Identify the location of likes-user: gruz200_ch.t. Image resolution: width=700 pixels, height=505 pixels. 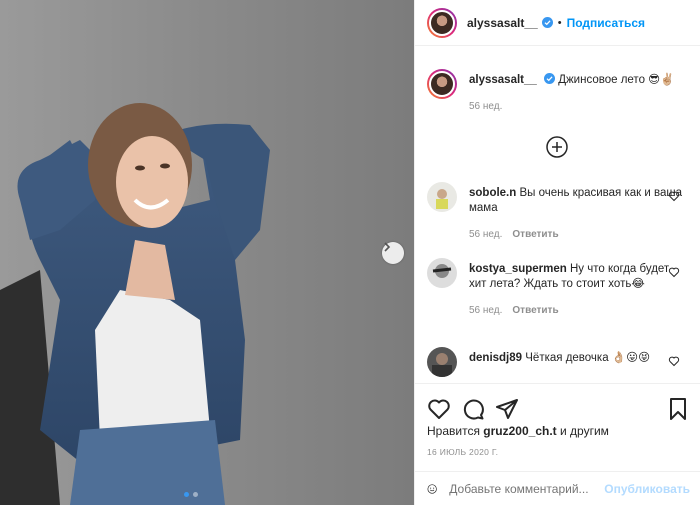
(519, 431).